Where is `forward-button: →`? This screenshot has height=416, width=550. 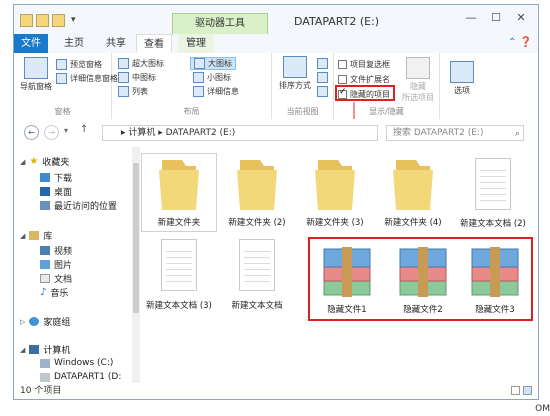 forward-button: → is located at coordinates (51, 132).